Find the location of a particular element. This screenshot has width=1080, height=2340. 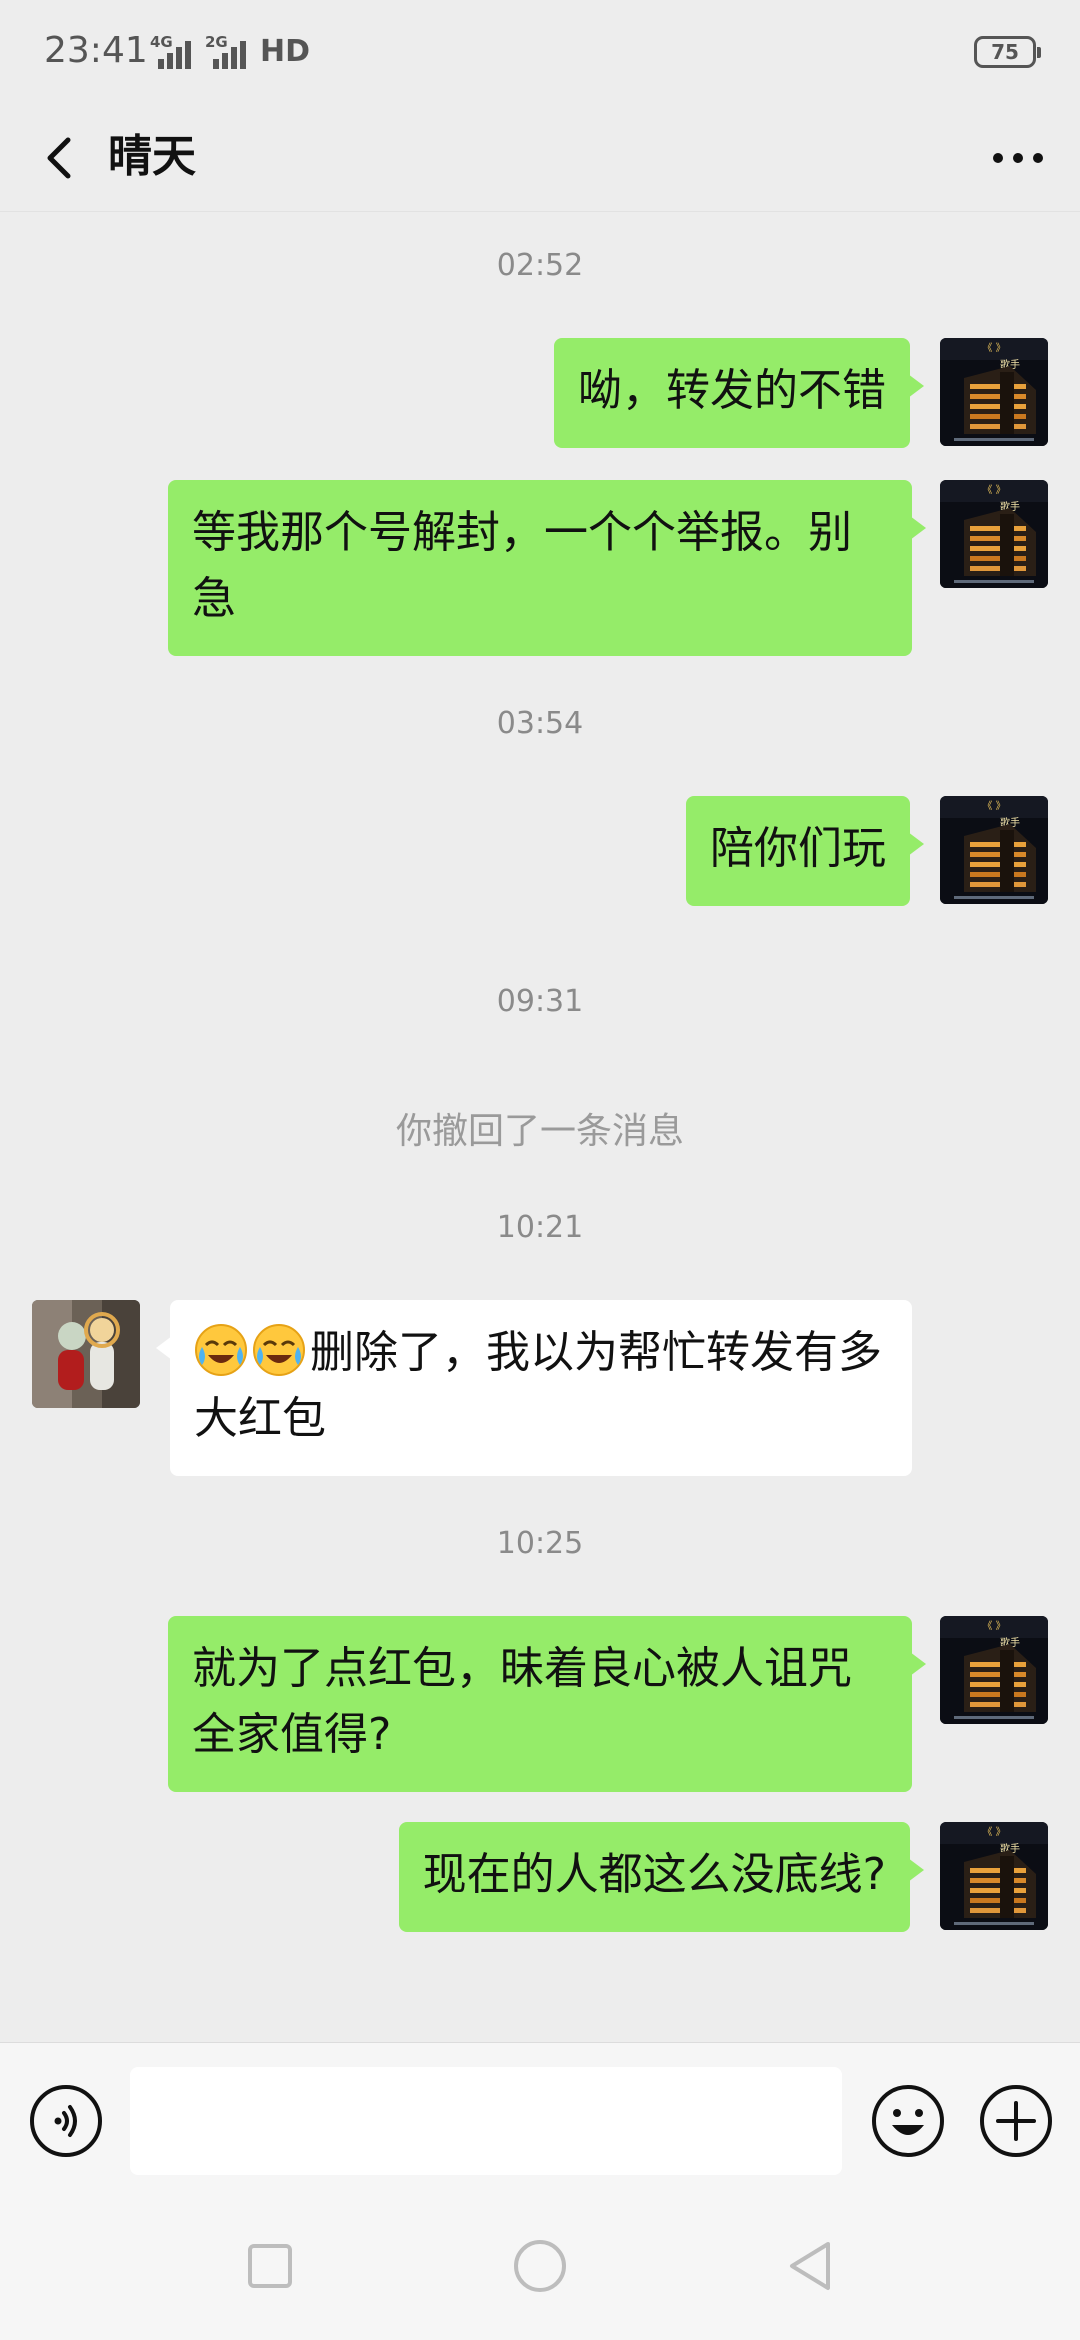

system-back-button is located at coordinates (810, 2266).